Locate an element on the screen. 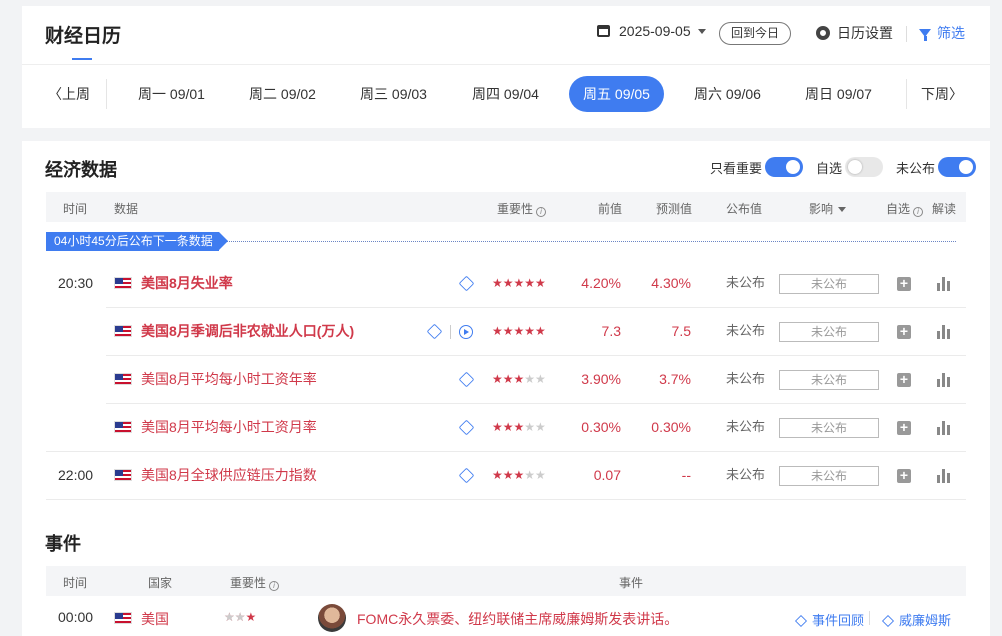 The image size is (1002, 636). event-time: 00:00 is located at coordinates (76, 617).